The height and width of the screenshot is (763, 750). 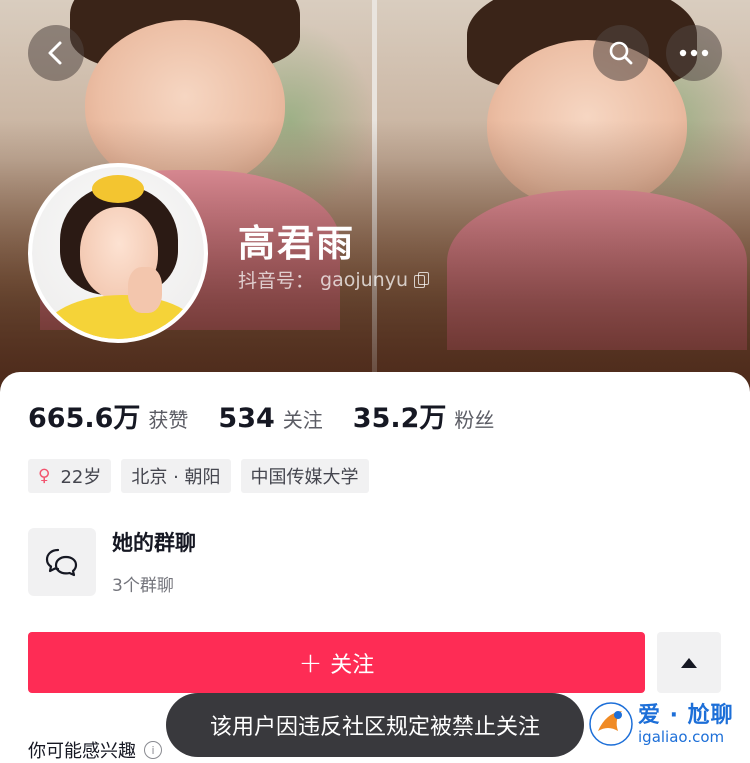 What do you see at coordinates (611, 724) in the screenshot?
I see `watermark-logo-icon` at bounding box center [611, 724].